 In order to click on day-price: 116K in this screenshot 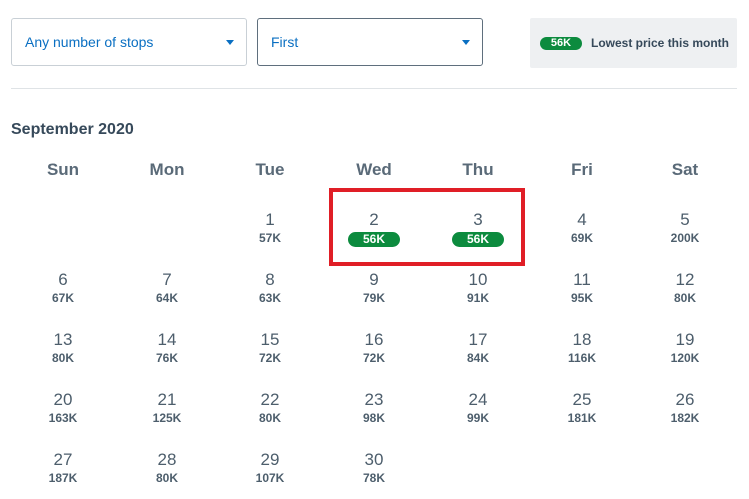, I will do `click(582, 358)`.